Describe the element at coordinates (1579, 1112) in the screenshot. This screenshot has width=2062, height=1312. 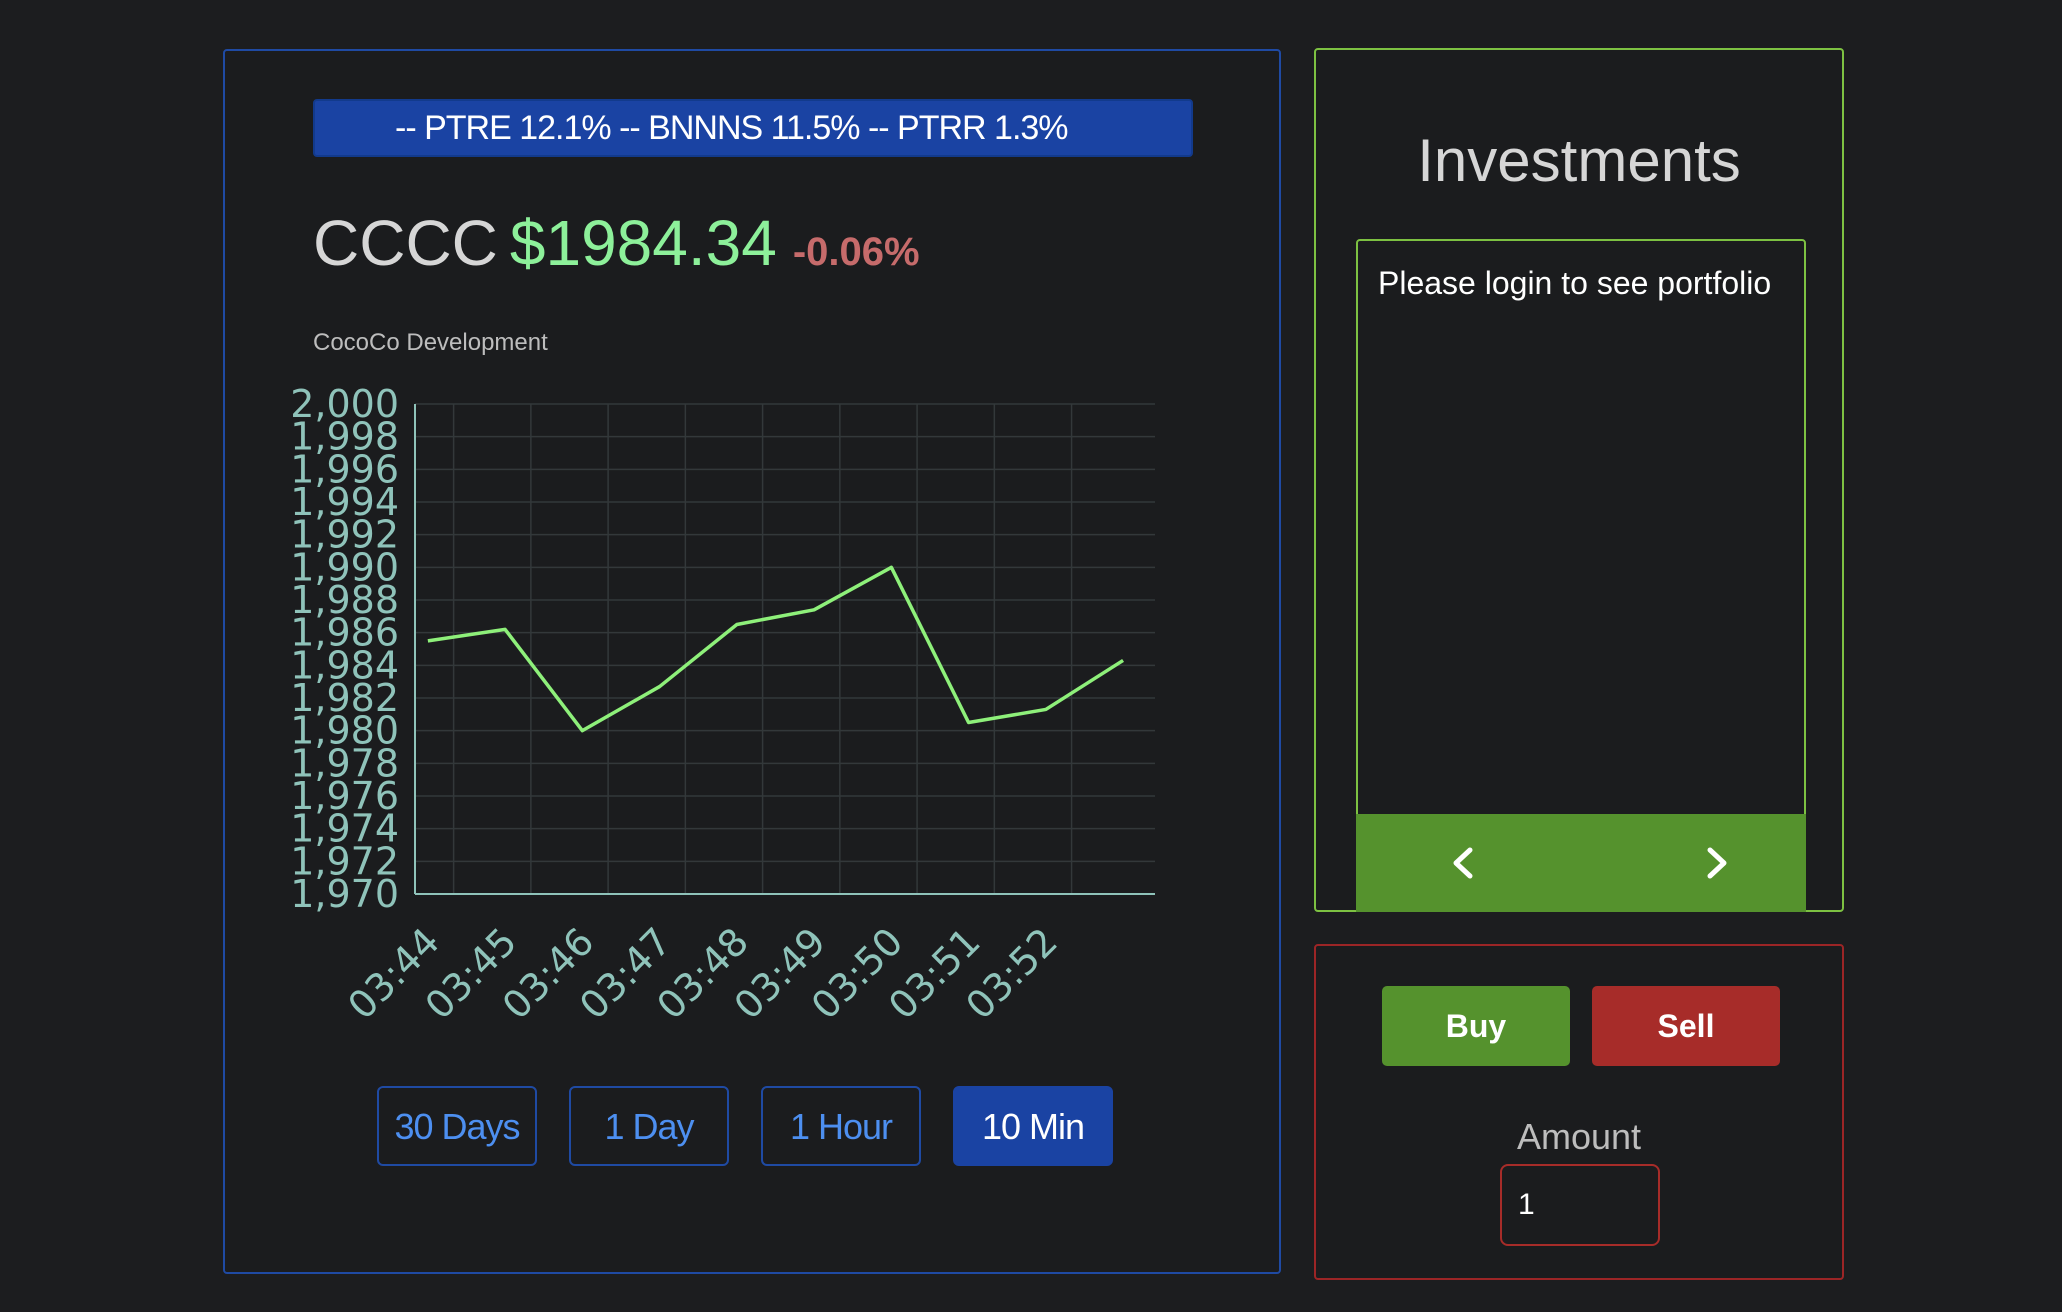
I see `trade-panel: Buy Sell Amount` at that location.